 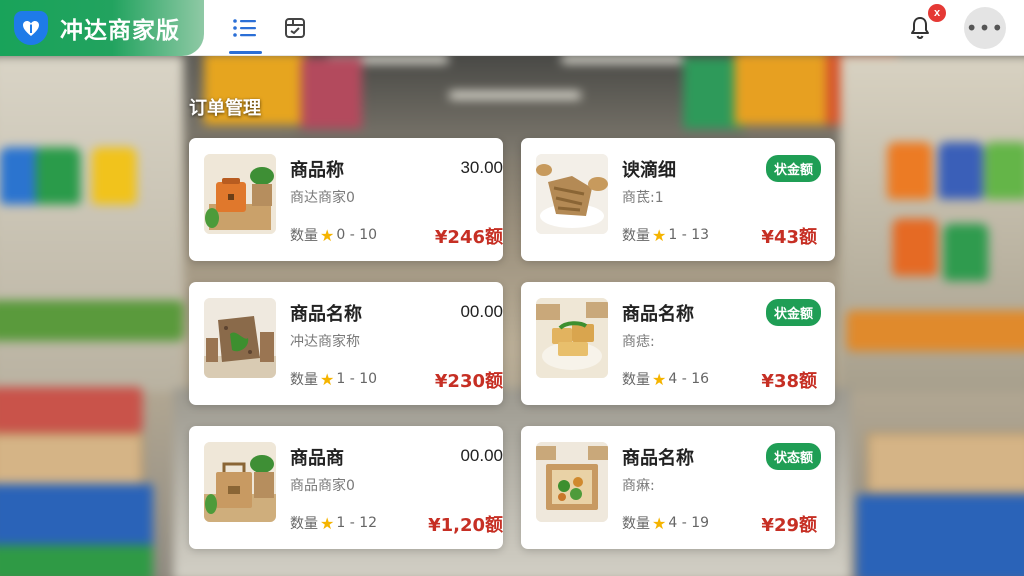 I want to click on quantity-info: 数量 ★ 0 - 10, so click(x=333, y=235).